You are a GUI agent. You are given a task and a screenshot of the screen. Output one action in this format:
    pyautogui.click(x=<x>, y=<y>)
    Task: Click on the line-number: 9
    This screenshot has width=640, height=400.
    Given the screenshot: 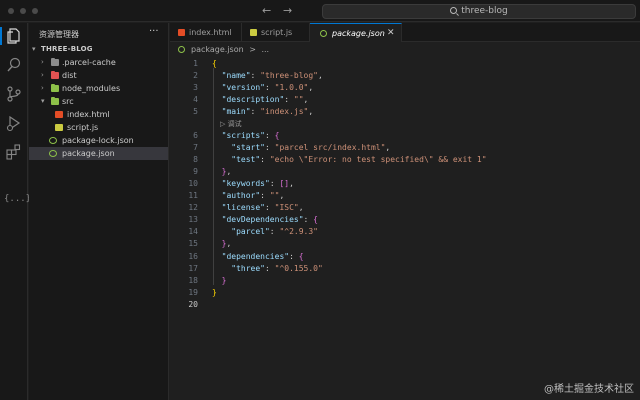 What is the action you would take?
    pyautogui.click(x=195, y=171)
    